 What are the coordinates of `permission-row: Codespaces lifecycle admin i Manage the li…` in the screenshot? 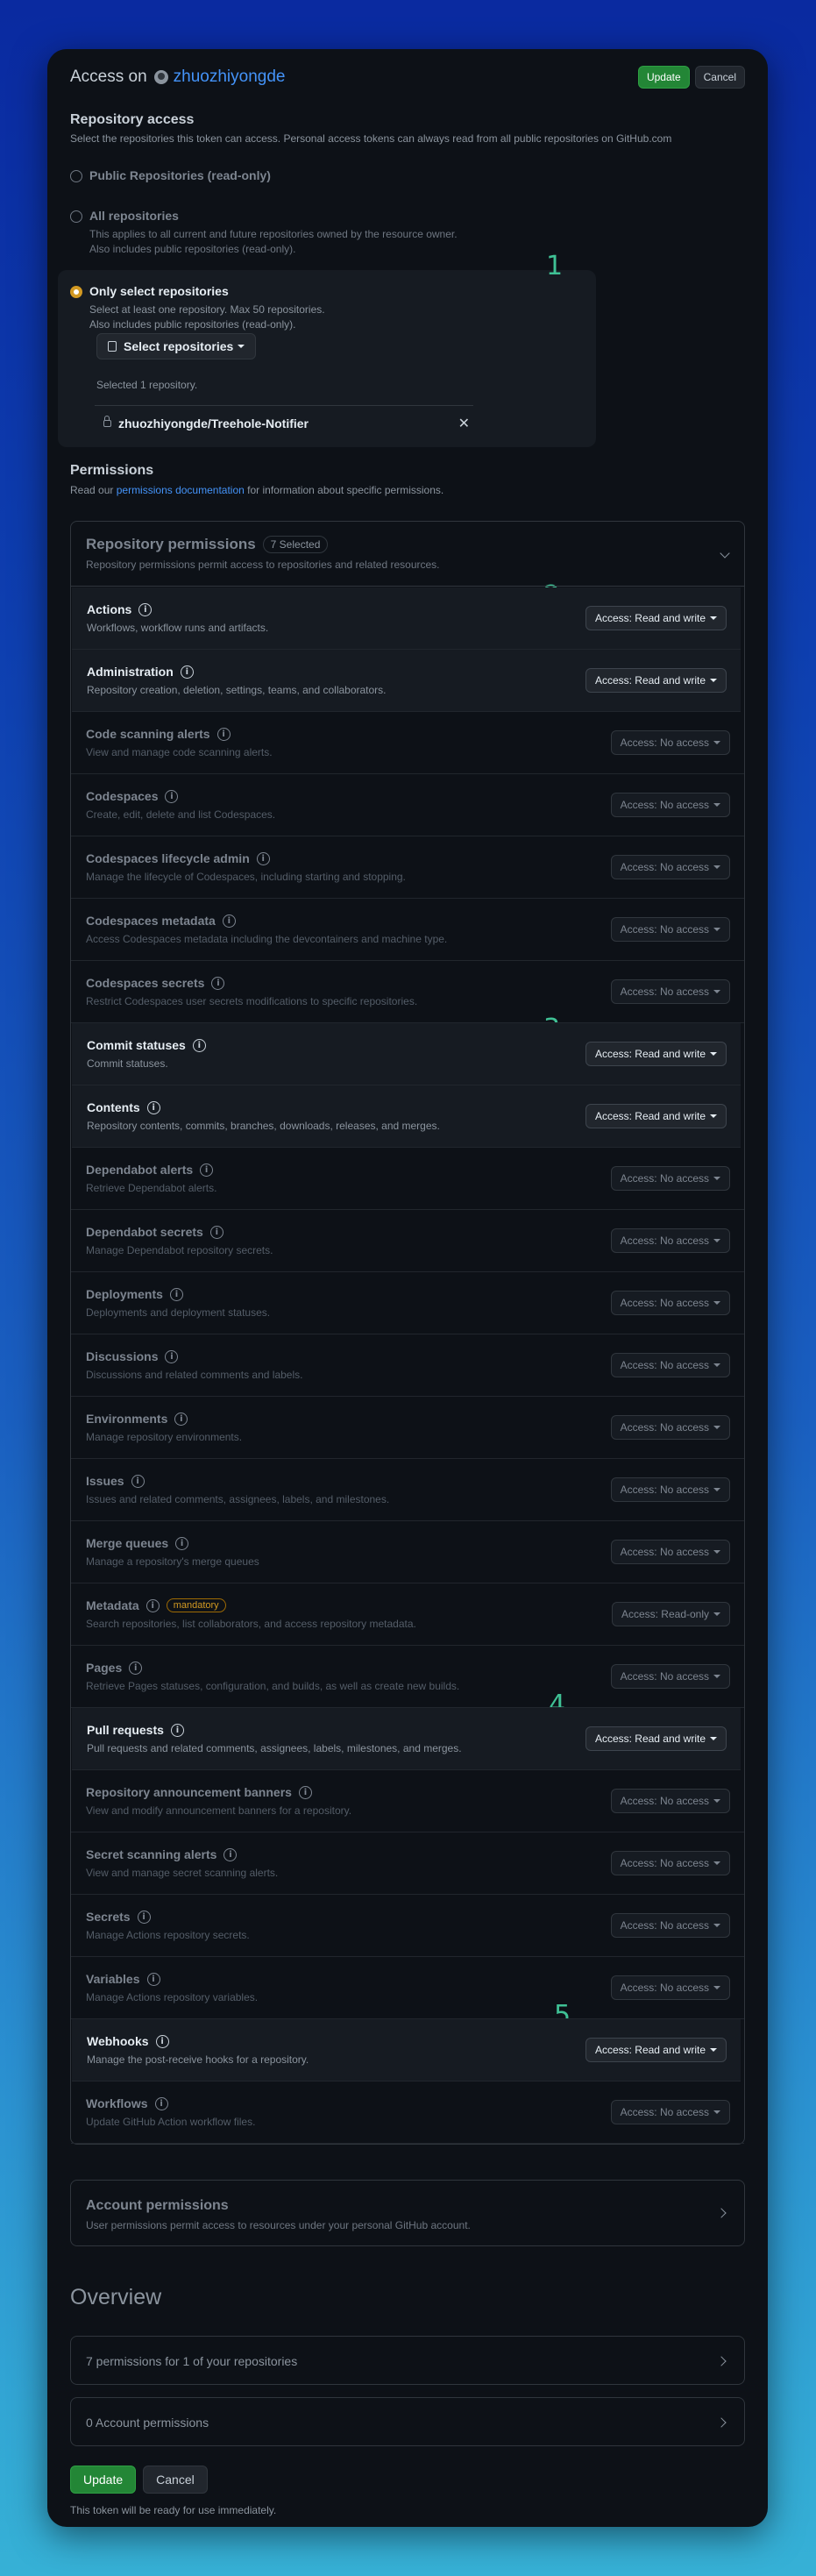 It's located at (407, 867).